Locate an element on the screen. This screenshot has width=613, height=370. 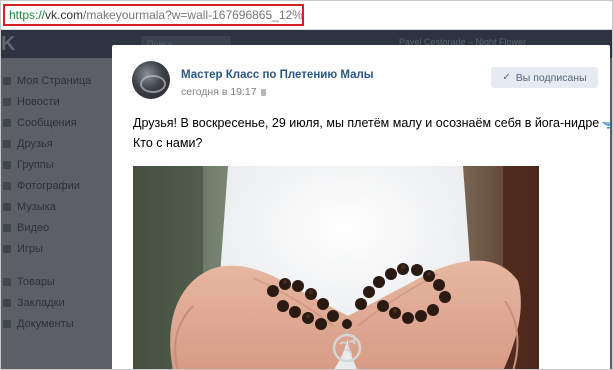
games-icon is located at coordinates (7, 248).